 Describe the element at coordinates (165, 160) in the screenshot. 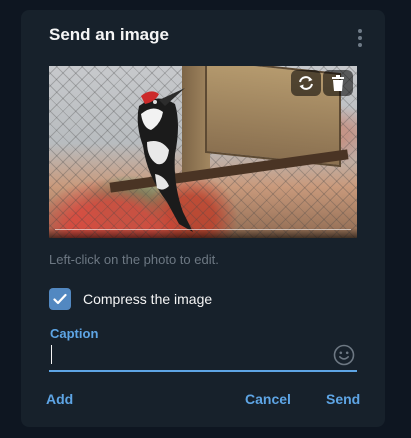

I see `woodpecker-illustration` at that location.